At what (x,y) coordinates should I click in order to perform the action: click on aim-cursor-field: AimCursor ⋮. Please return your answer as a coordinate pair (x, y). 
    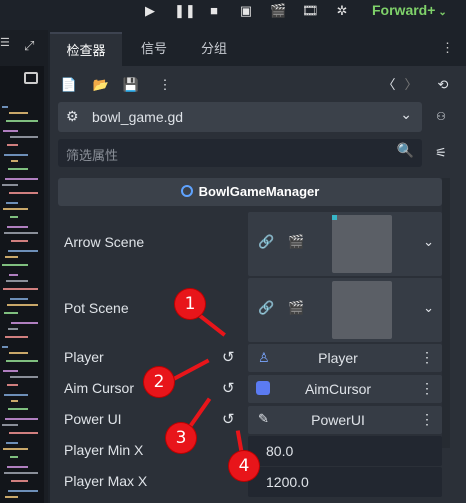
    Looking at the image, I should click on (345, 389).